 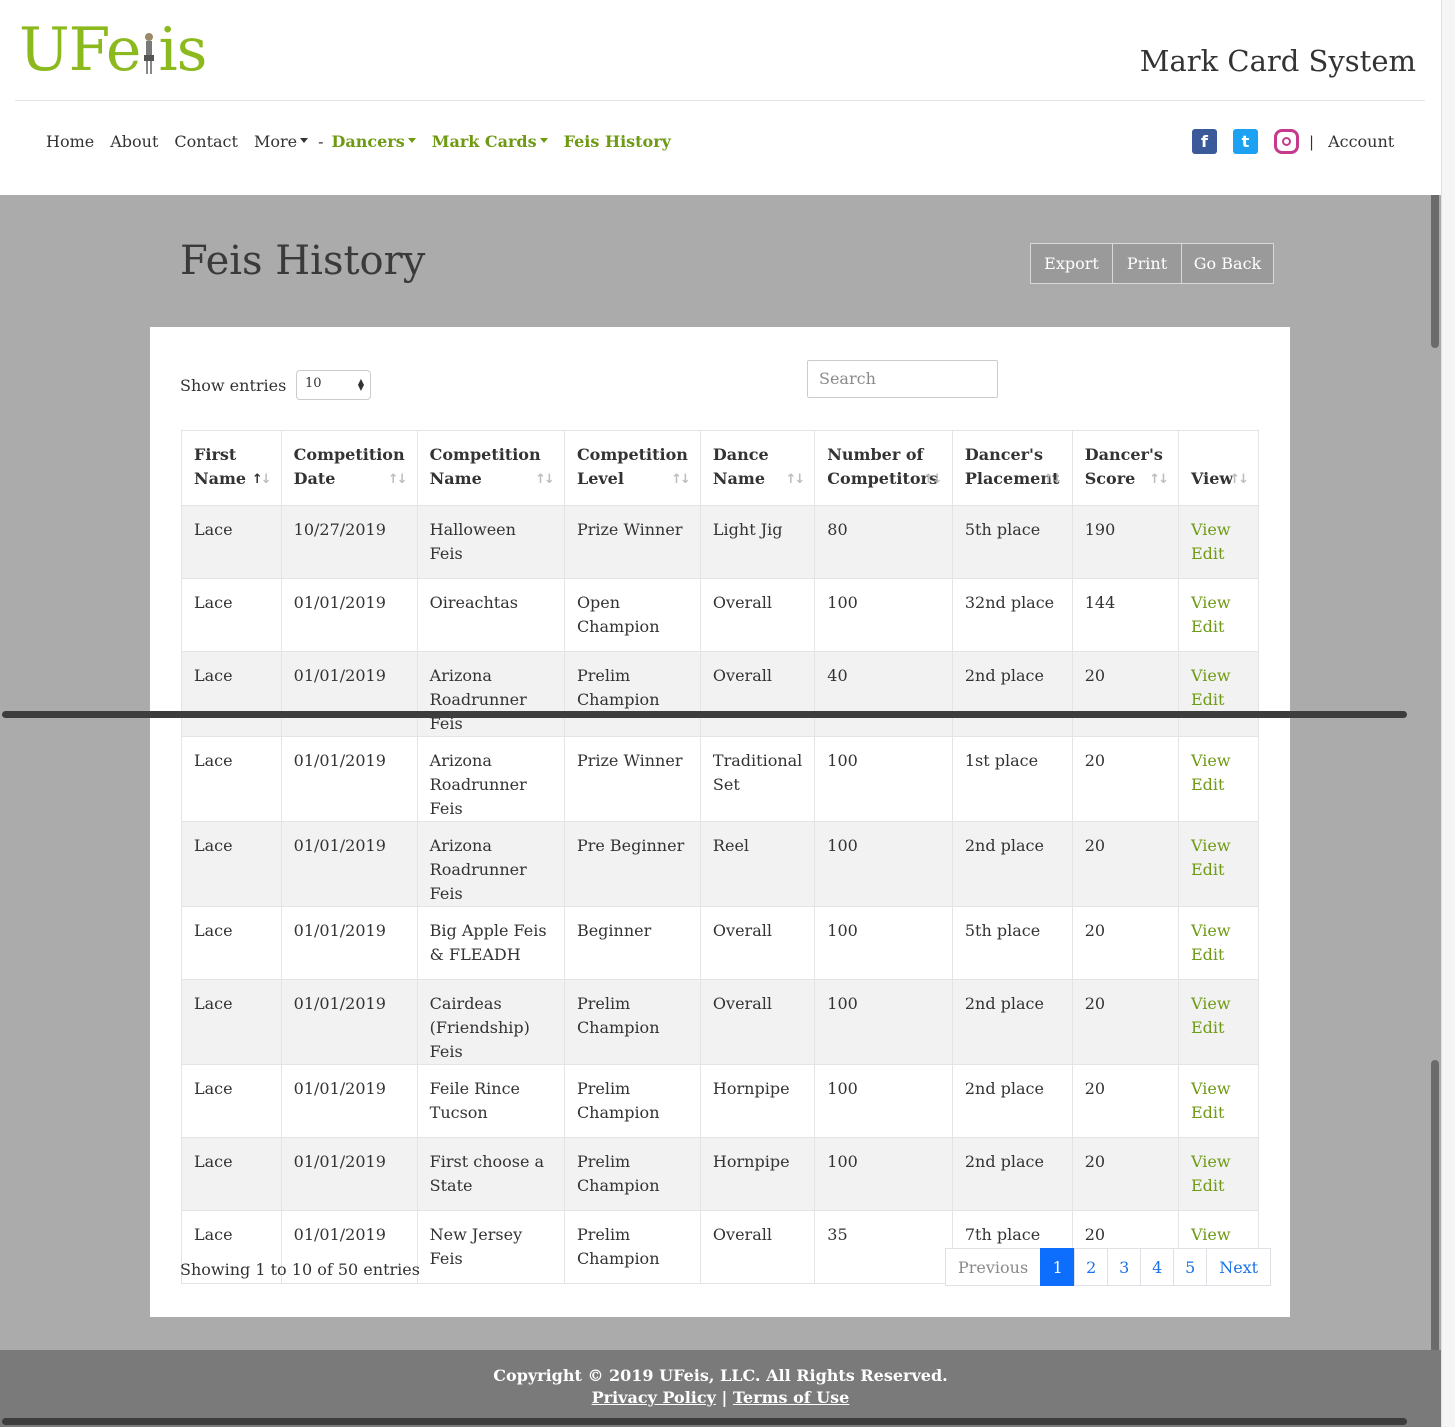 I want to click on col-header-dancers-placement: Dancer's Placement ↑↓, so click(x=1012, y=468).